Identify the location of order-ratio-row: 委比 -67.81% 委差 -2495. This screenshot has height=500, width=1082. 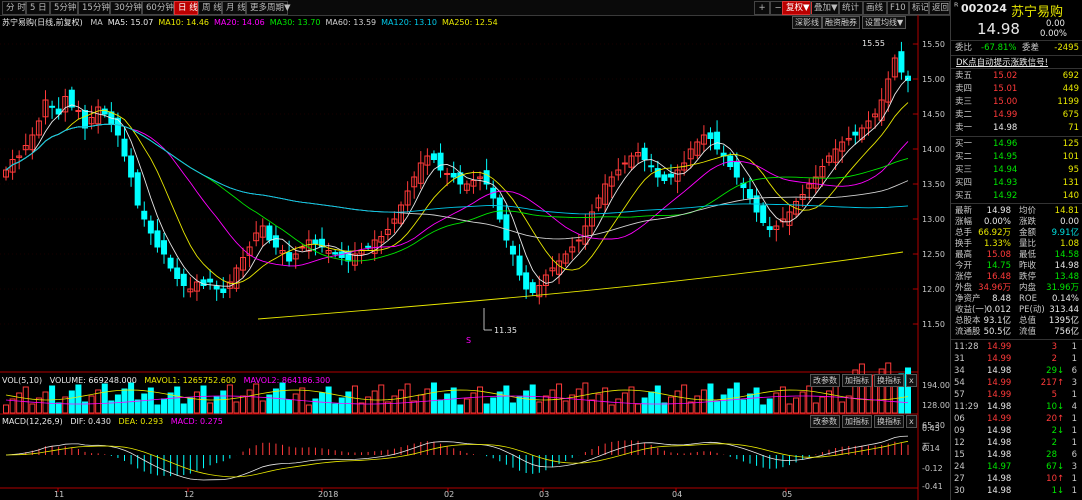
(1017, 48).